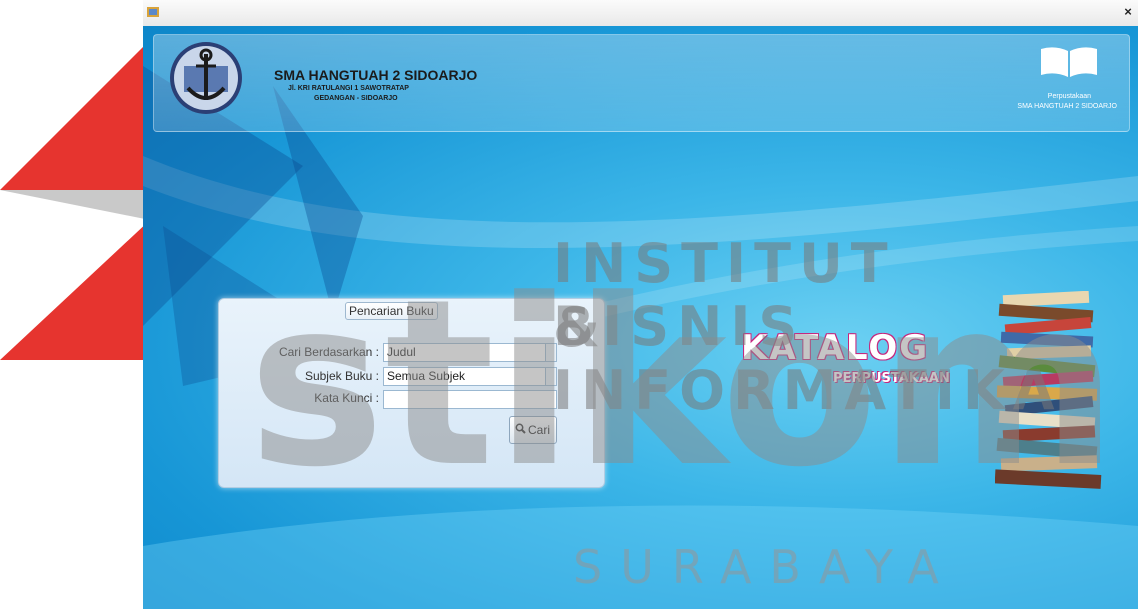  Describe the element at coordinates (1048, 390) in the screenshot. I see `book-stack-icon` at that location.